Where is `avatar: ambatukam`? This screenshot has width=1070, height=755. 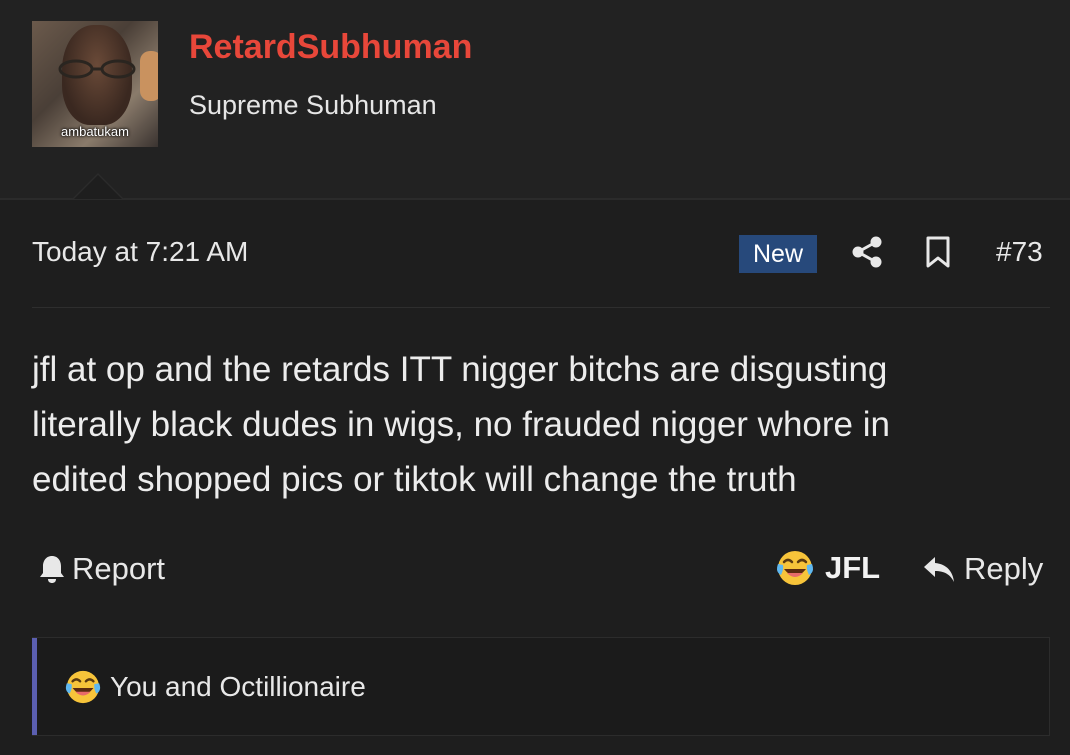 avatar: ambatukam is located at coordinates (95, 84).